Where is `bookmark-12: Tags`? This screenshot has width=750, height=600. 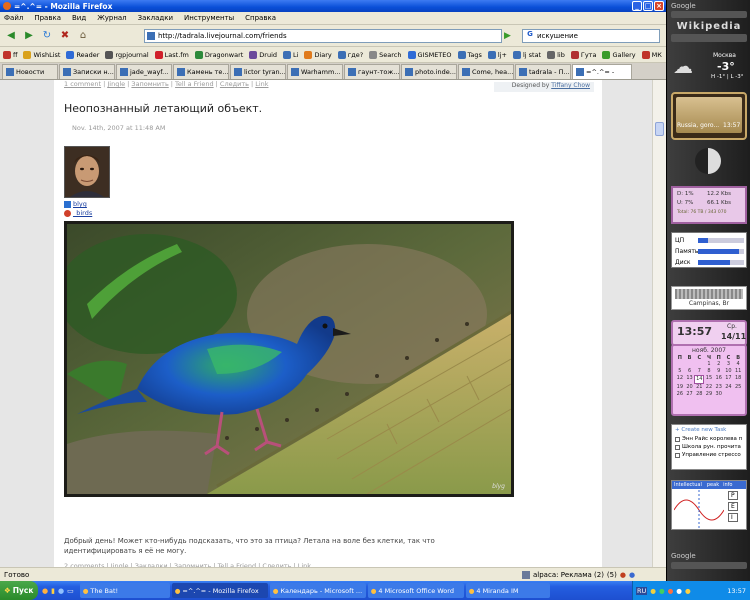
bookmark-12: Tags is located at coordinates (469, 54).